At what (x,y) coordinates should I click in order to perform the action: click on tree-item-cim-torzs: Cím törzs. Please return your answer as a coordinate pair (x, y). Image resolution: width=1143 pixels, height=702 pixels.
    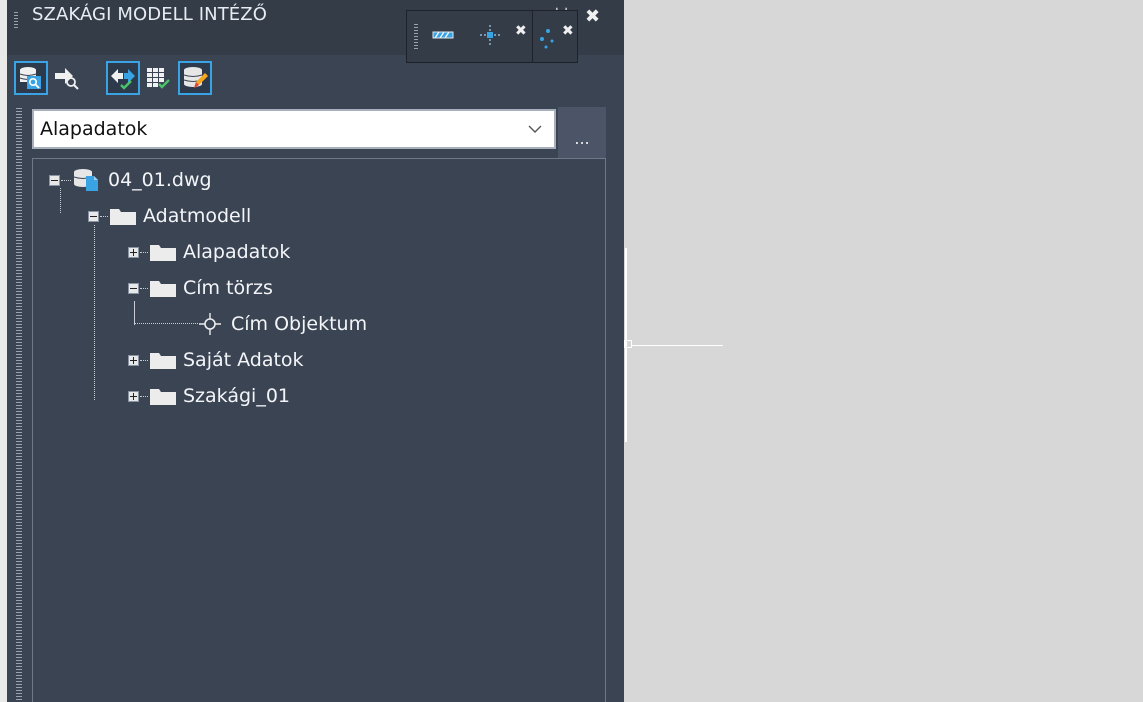
    Looking at the image, I should click on (200, 288).